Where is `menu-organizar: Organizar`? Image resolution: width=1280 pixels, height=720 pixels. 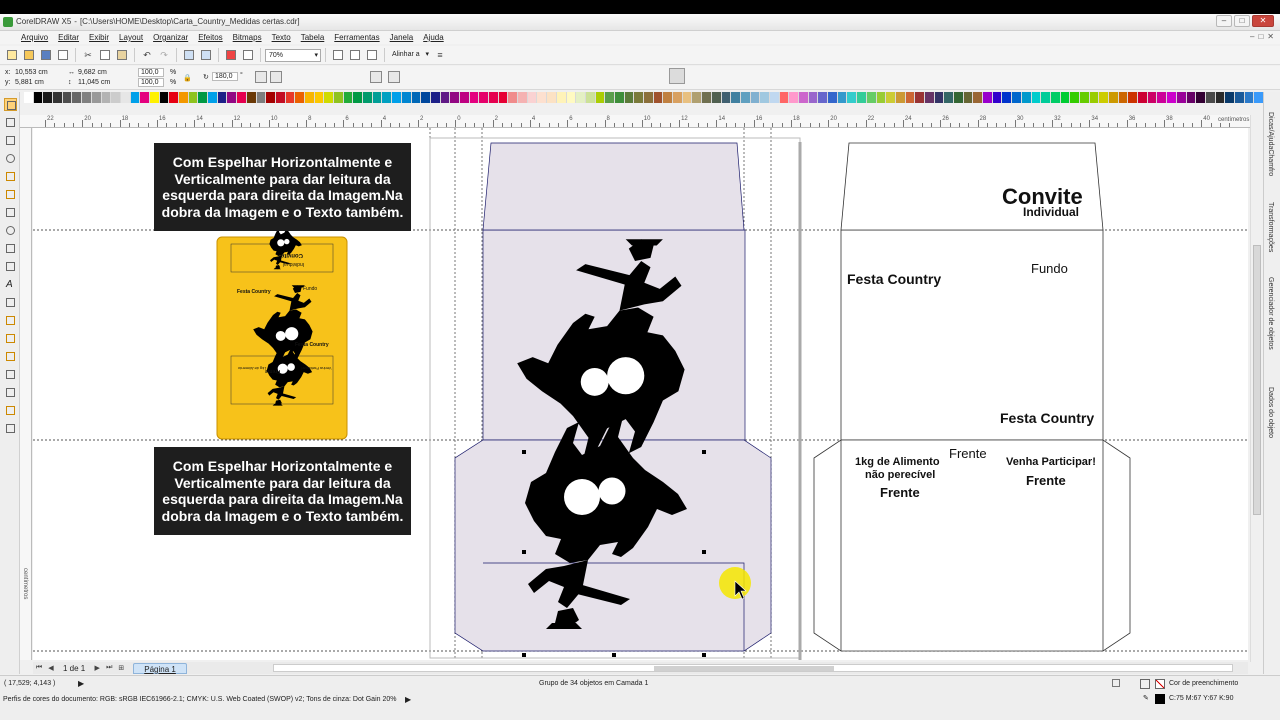 menu-organizar: Organizar is located at coordinates (170, 37).